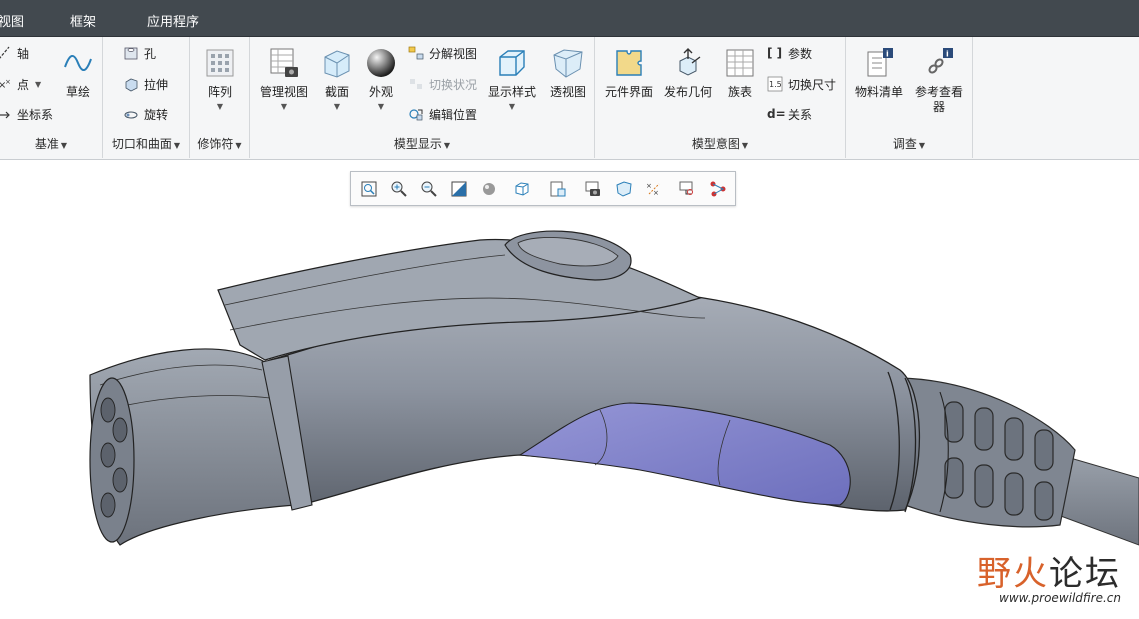 Image resolution: width=1139 pixels, height=619 pixels. Describe the element at coordinates (145, 84) in the screenshot. I see `extrude-button: 拉伸` at that location.